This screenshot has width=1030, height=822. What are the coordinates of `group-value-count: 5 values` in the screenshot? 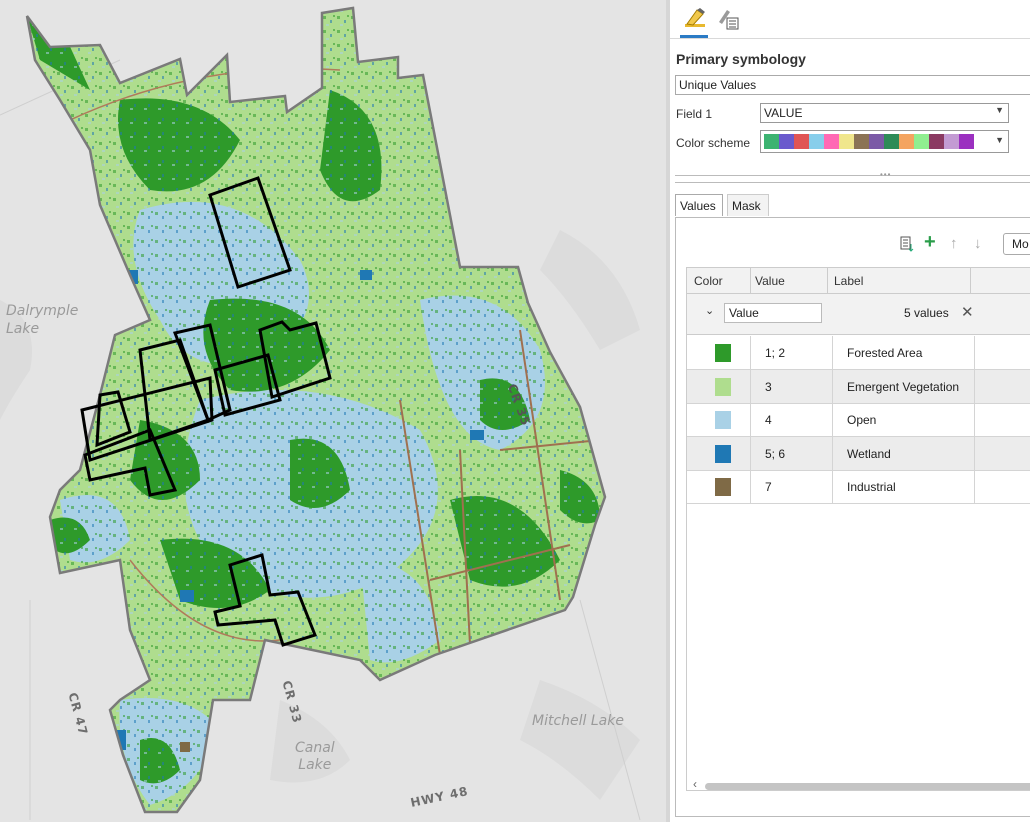 It's located at (926, 313).